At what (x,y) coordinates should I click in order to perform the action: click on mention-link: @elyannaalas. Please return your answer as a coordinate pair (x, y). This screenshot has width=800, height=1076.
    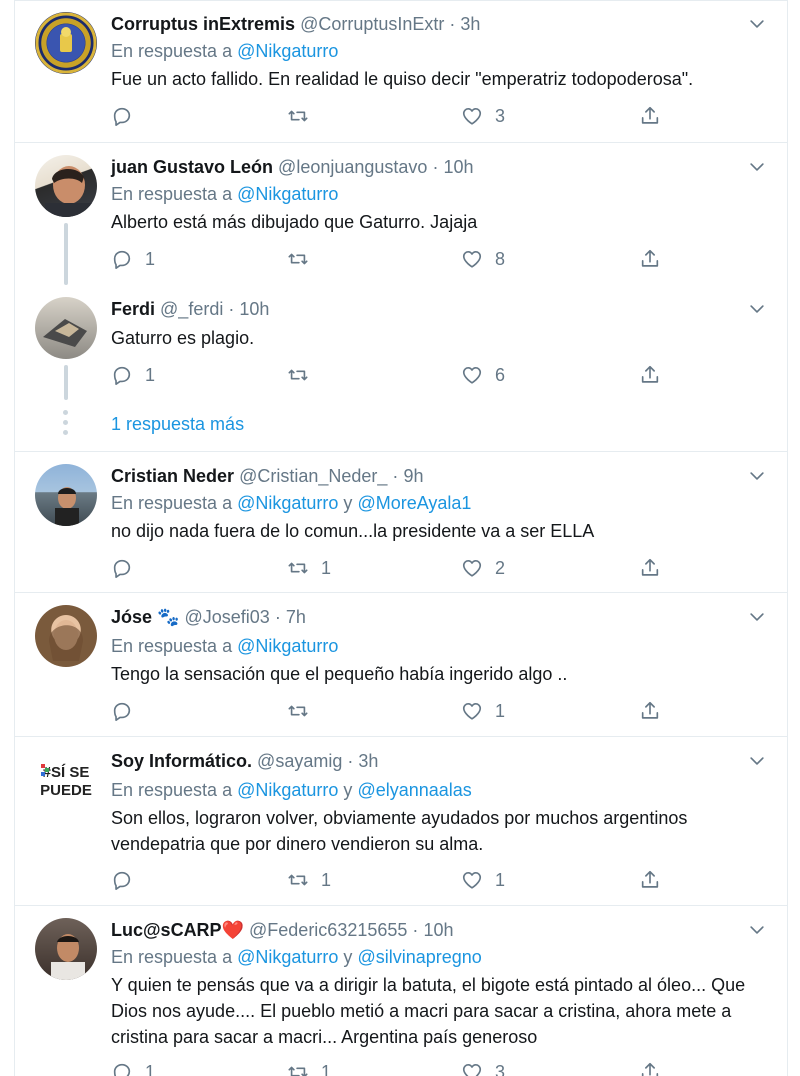
    Looking at the image, I should click on (414, 790).